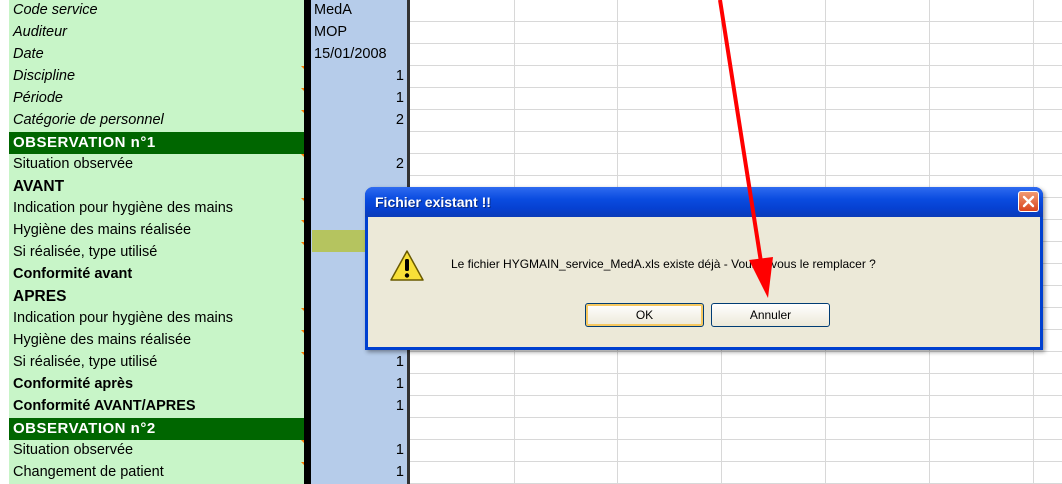 This screenshot has height=484, width=1062. I want to click on value-cell-text: 15/01/2008, so click(350, 54).